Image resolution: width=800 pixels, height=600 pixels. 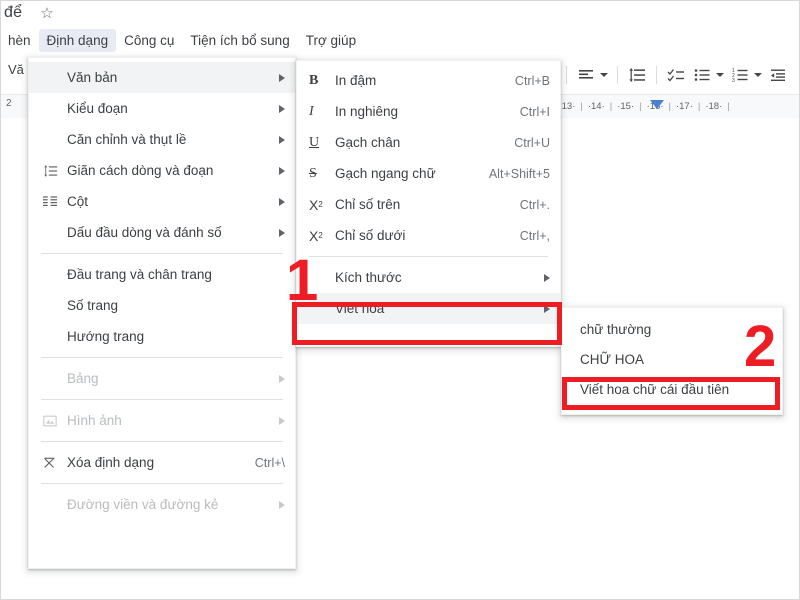 What do you see at coordinates (19, 40) in the screenshot?
I see `menu-item-hèn: hèn` at bounding box center [19, 40].